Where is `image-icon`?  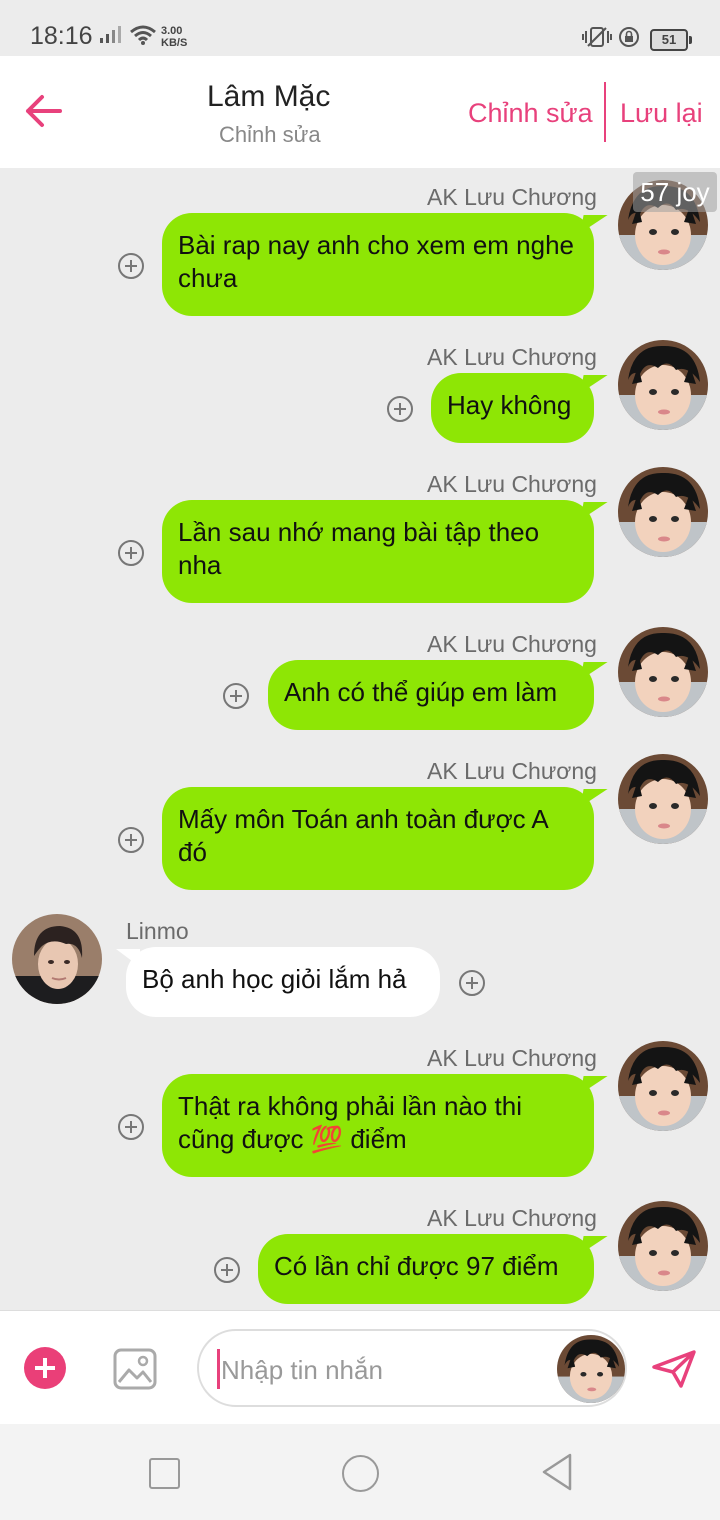
image-icon is located at coordinates (135, 1369).